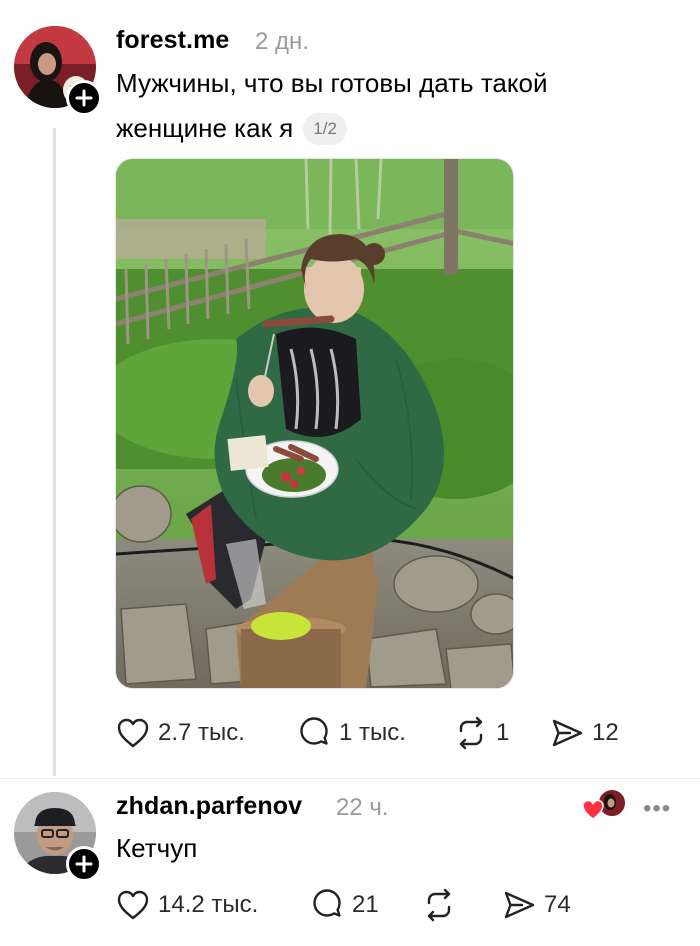 The height and width of the screenshot is (946, 700). Describe the element at coordinates (362, 807) in the screenshot. I see `reply-time: 22 ч.` at that location.